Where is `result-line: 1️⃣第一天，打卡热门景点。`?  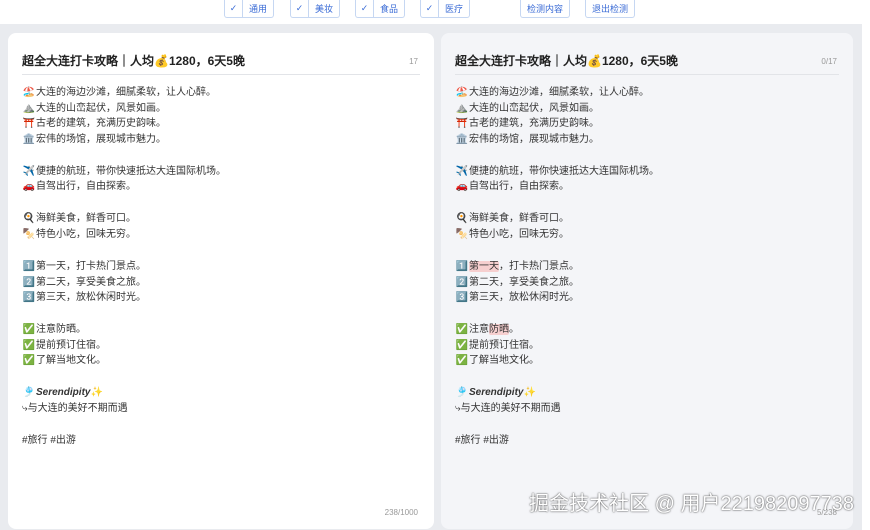
result-line: 1️⃣第一天，打卡热门景点。 is located at coordinates (647, 267).